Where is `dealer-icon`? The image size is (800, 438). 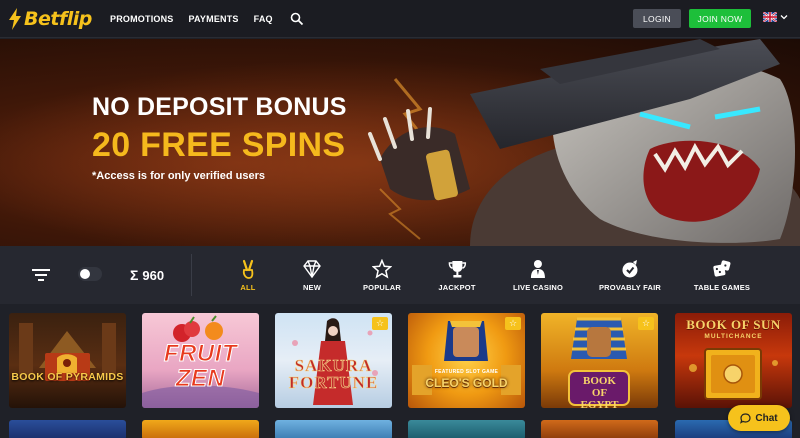
dealer-icon is located at coordinates (538, 269).